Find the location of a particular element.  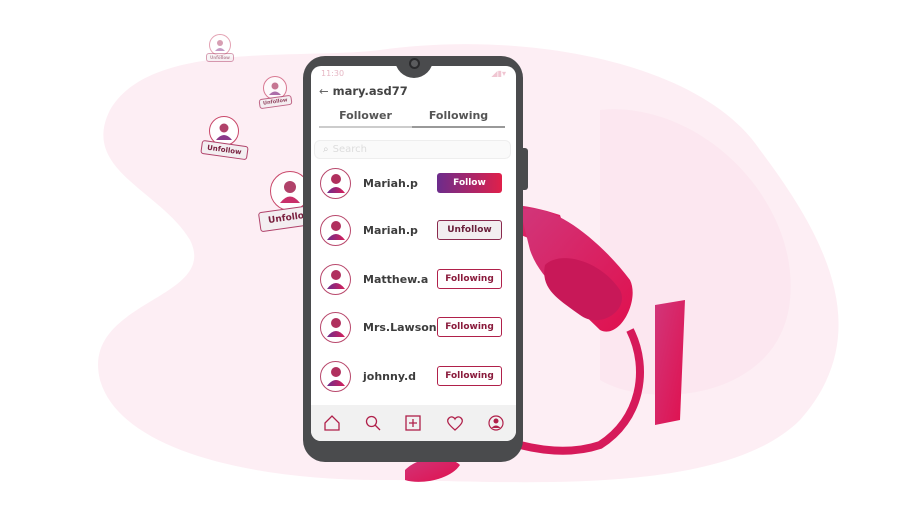

status-time: 11:30 is located at coordinates (333, 73).